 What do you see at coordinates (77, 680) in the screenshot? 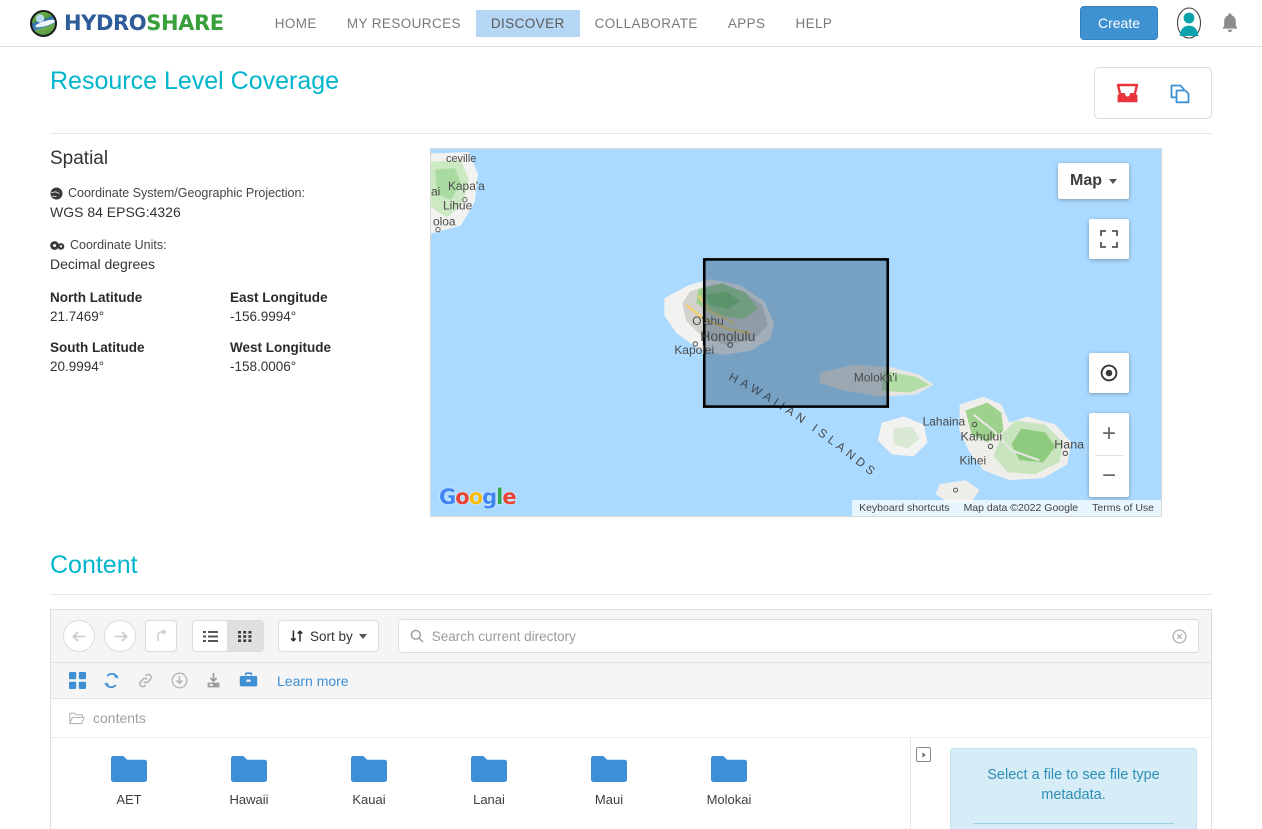
I see `grid-squares-icon` at bounding box center [77, 680].